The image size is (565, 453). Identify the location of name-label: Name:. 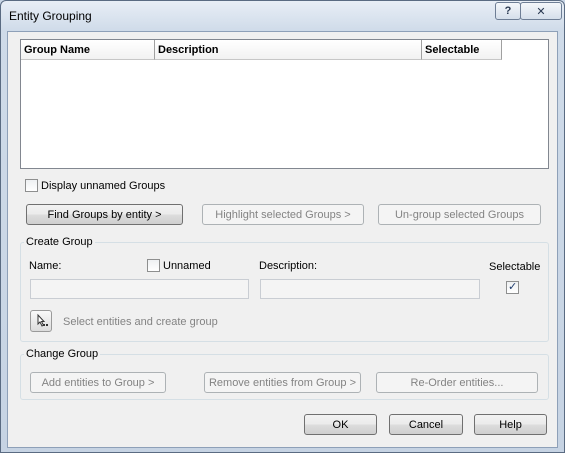
(45, 266).